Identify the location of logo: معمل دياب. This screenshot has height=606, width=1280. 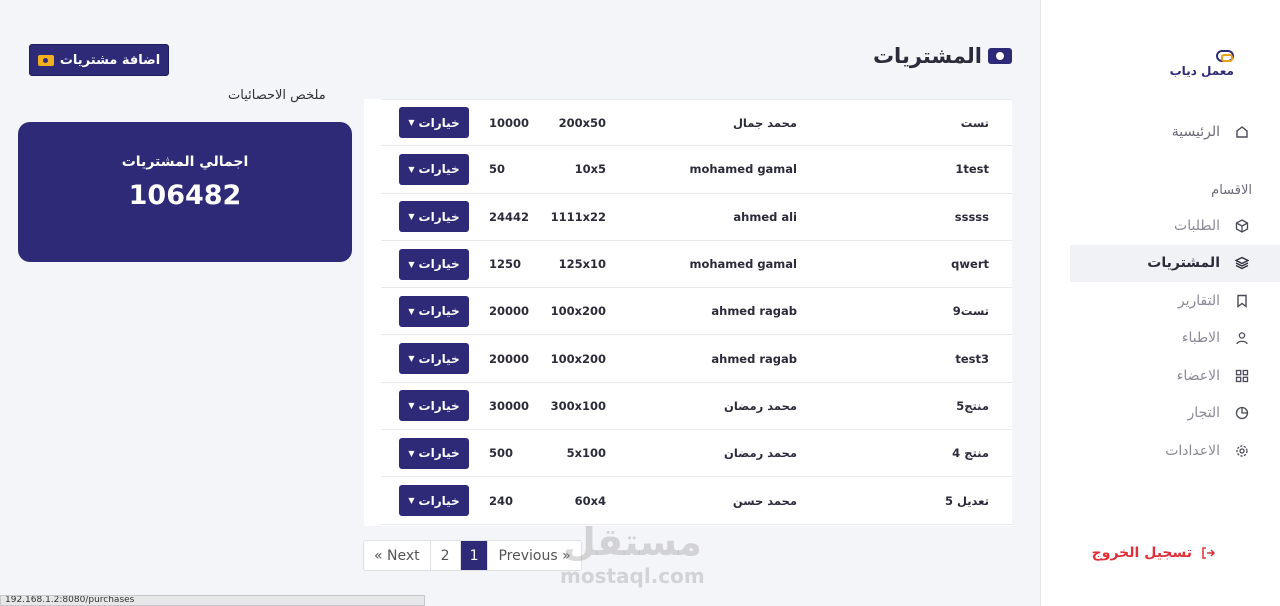
(1202, 64).